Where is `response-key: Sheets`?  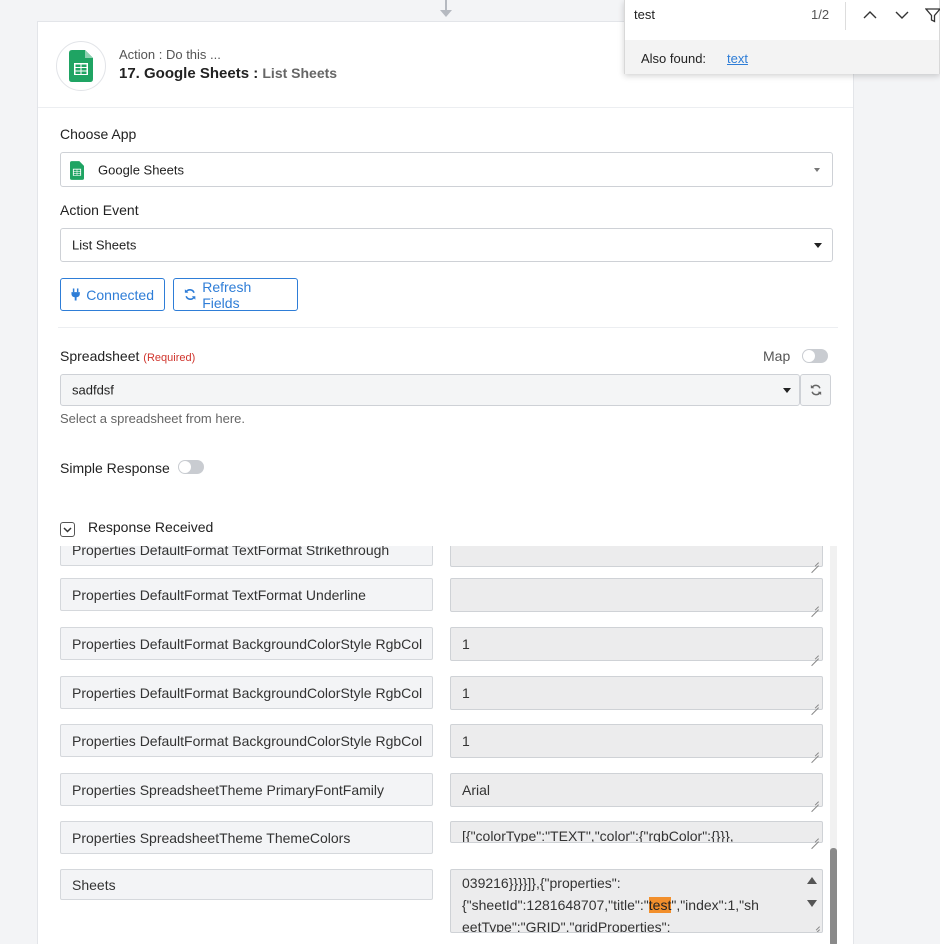
response-key: Sheets is located at coordinates (246, 884).